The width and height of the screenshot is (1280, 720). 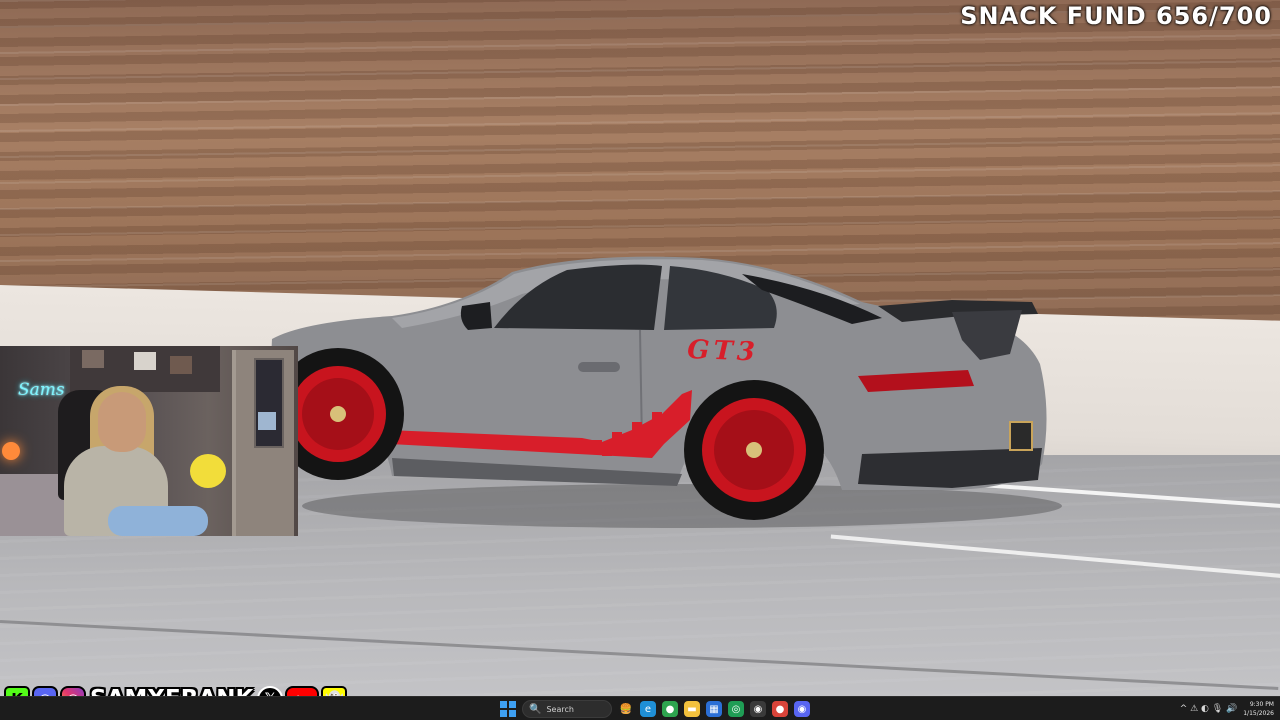 What do you see at coordinates (758, 709) in the screenshot?
I see `obs-app-icon: ◉` at bounding box center [758, 709].